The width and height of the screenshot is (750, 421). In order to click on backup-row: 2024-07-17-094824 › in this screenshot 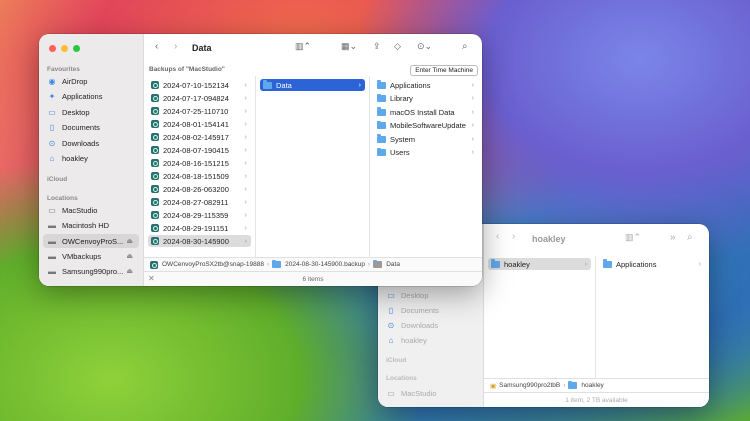, I will do `click(199, 98)`.